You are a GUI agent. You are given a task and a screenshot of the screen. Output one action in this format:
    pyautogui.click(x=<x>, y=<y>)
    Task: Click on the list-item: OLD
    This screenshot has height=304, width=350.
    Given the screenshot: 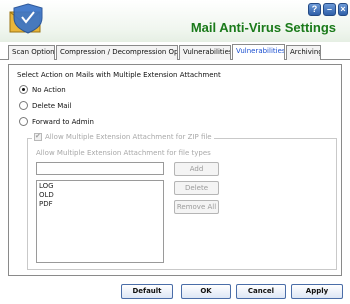 What is the action you would take?
    pyautogui.click(x=100, y=195)
    